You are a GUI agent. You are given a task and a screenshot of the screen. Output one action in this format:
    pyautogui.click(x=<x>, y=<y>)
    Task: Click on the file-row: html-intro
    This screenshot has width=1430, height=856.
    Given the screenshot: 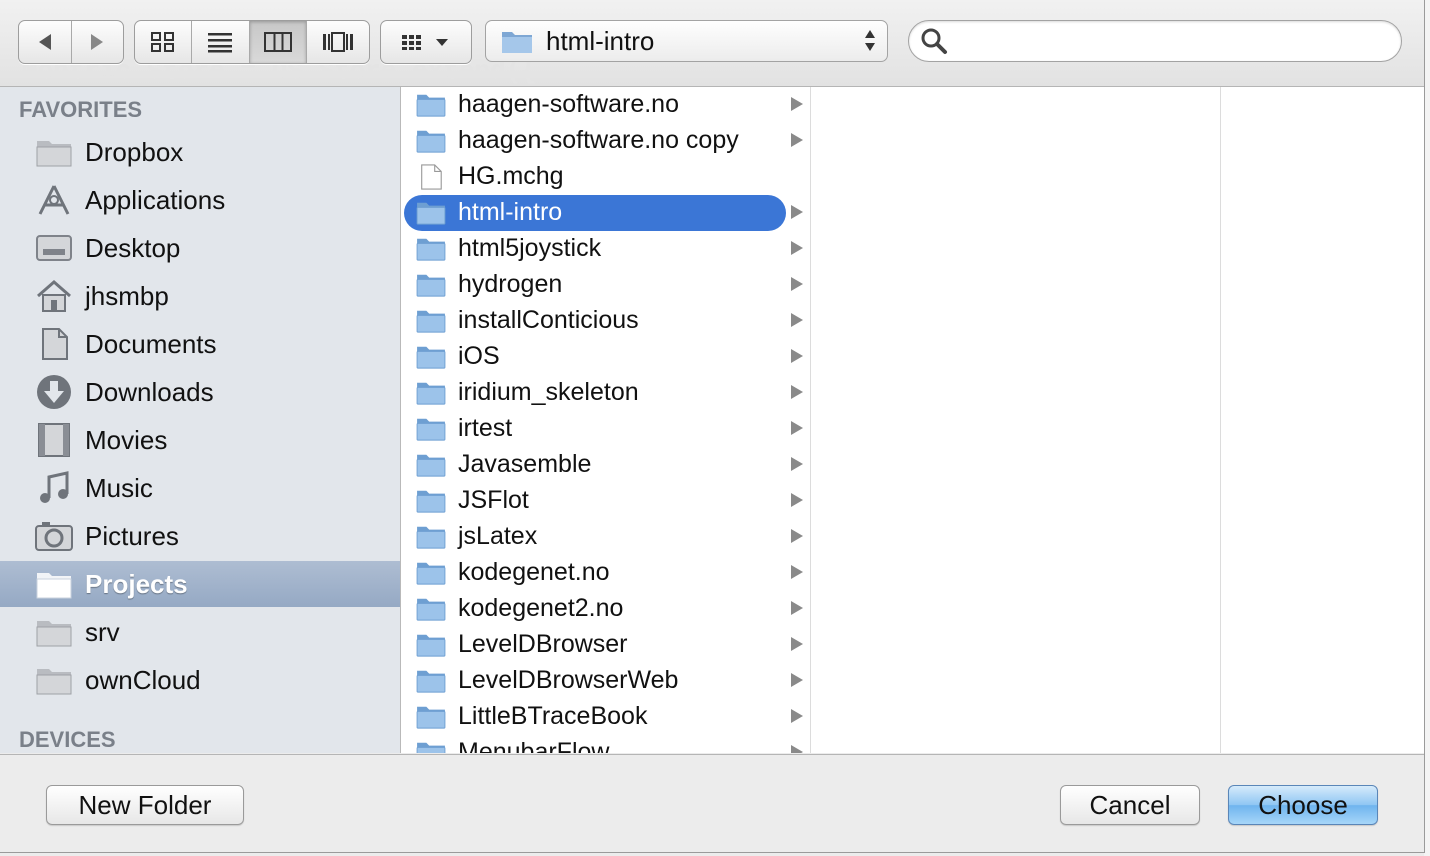 What is the action you would take?
    pyautogui.click(x=605, y=213)
    